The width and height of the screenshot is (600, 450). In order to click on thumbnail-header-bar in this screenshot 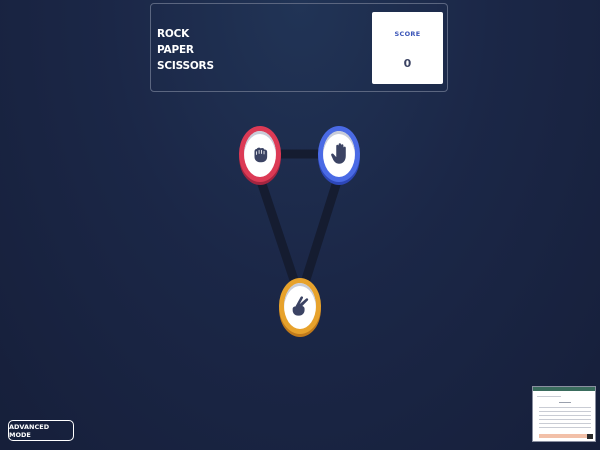, I will do `click(564, 389)`.